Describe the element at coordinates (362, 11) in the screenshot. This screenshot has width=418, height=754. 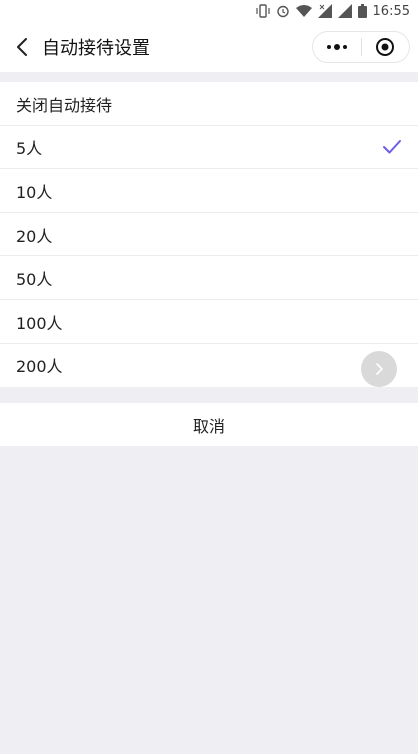
I see `battery-icon` at that location.